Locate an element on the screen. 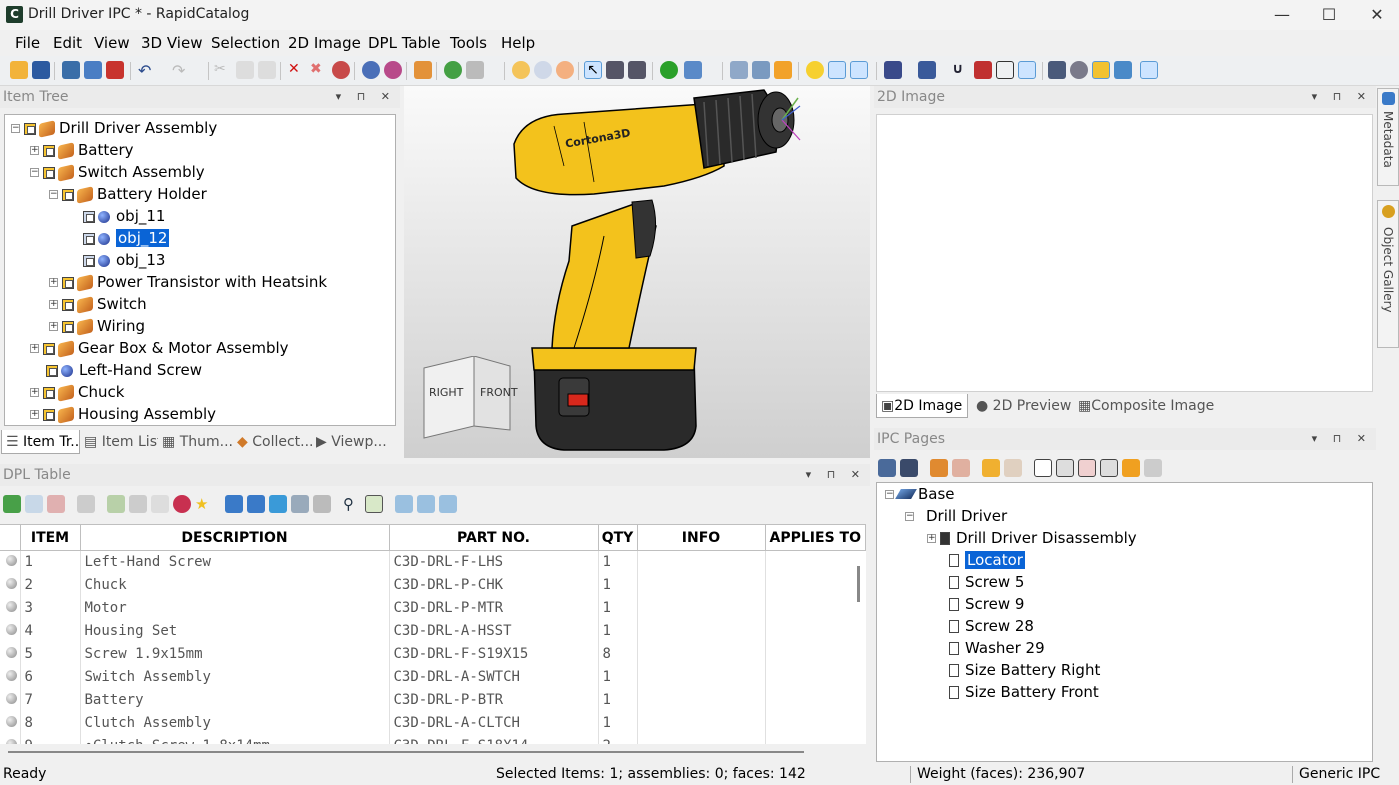 Image resolution: width=1399 pixels, height=785 pixels. page-node: Screw 28 is located at coordinates (991, 626).